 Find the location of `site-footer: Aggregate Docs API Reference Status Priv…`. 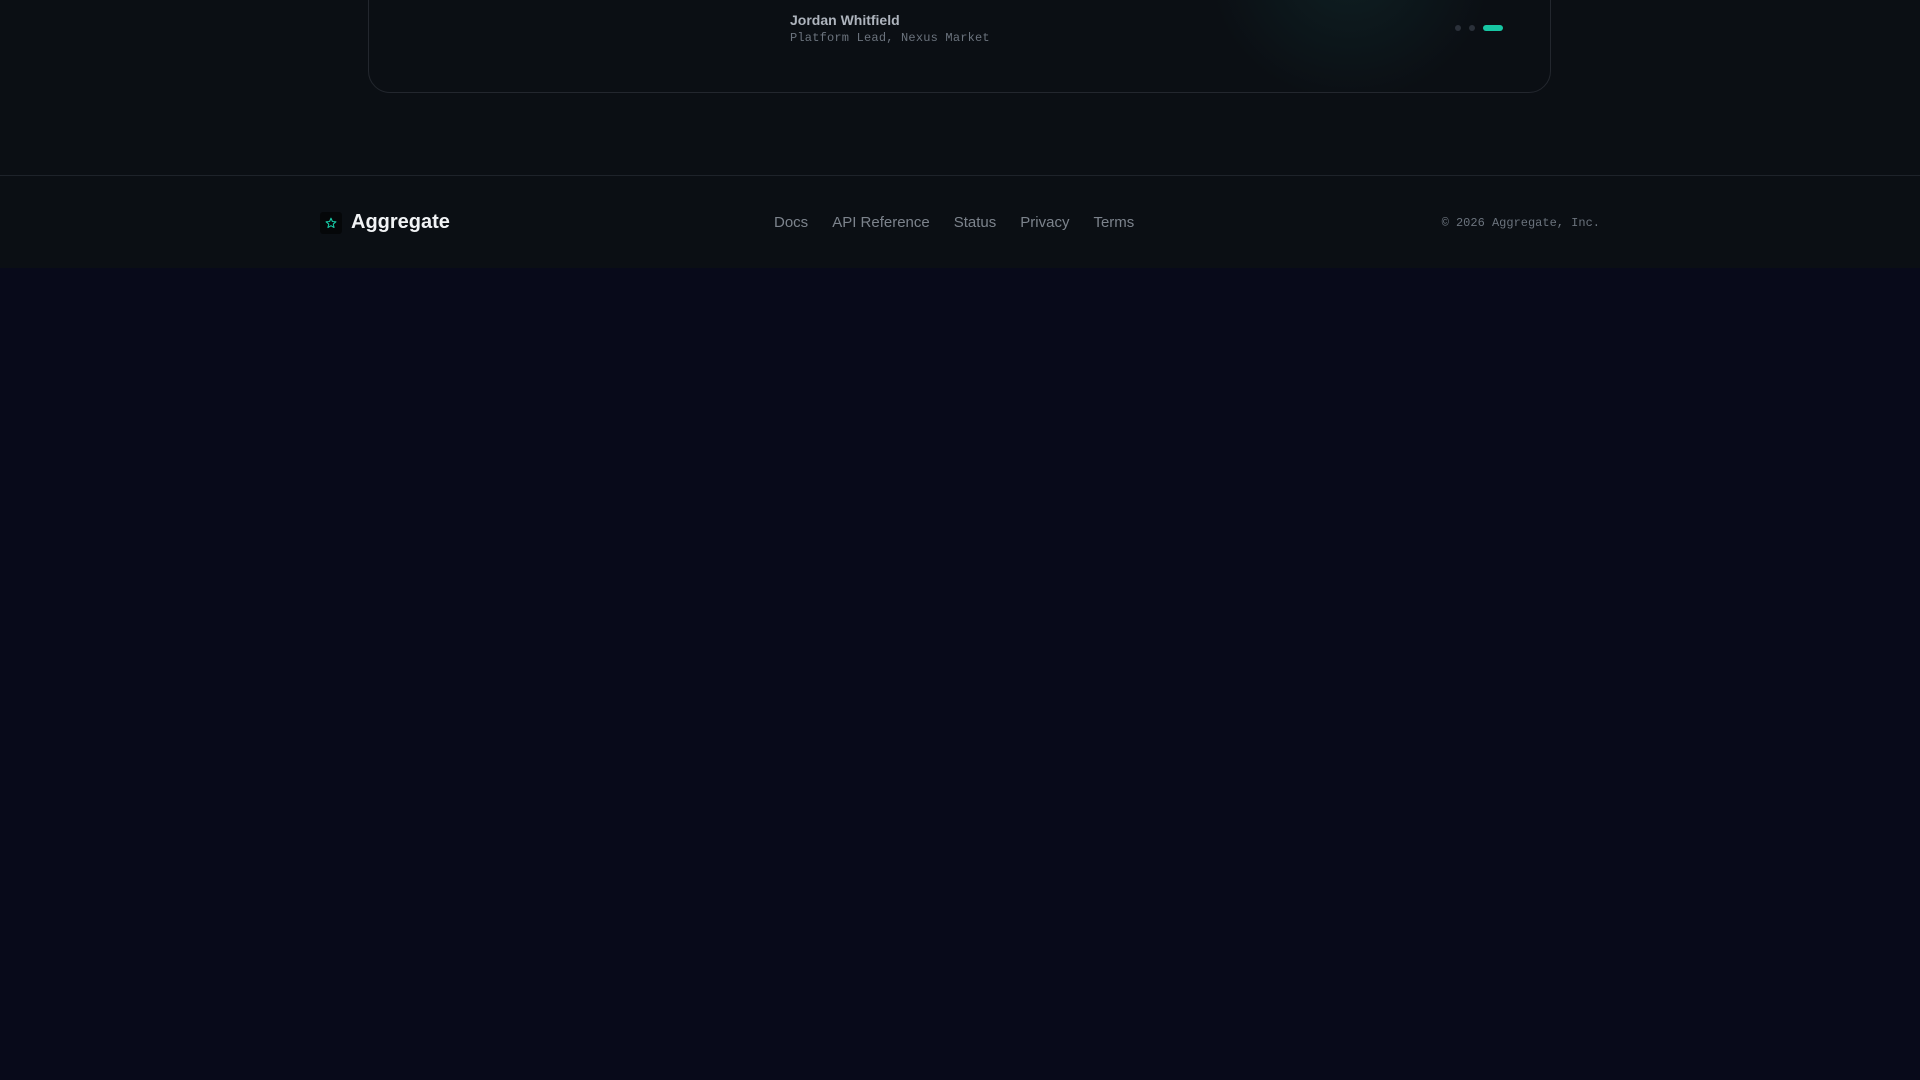

site-footer: Aggregate Docs API Reference Status Priv… is located at coordinates (960, 221).